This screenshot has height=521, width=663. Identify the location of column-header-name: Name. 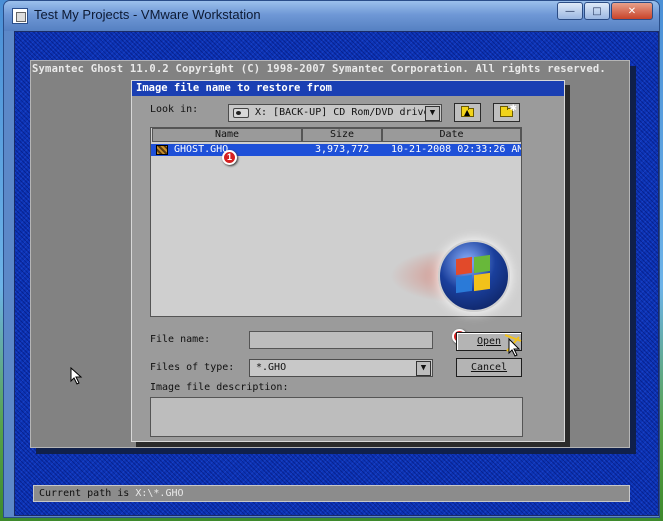
(227, 135).